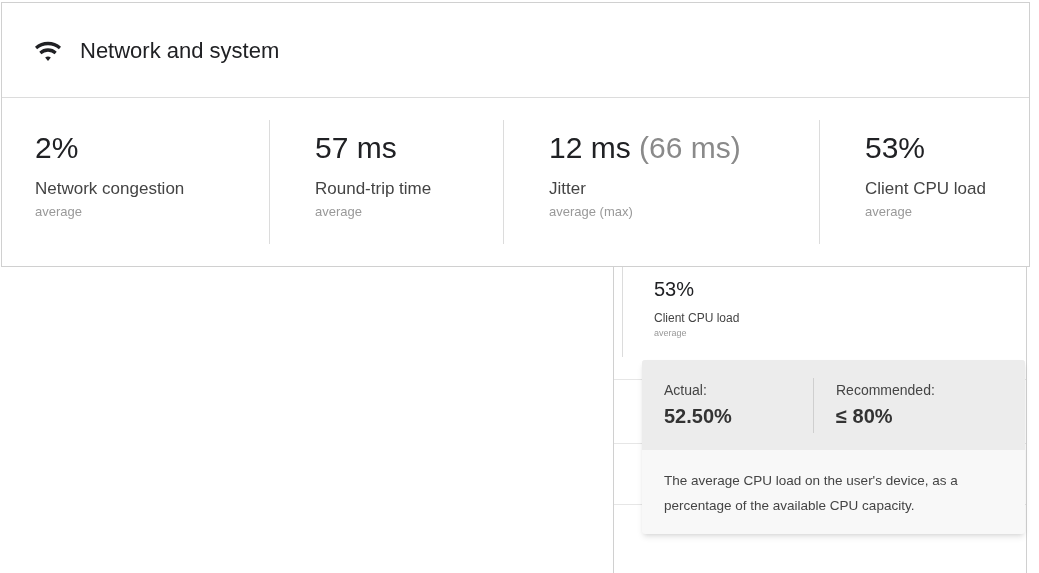 The width and height of the screenshot is (1039, 573). Describe the element at coordinates (686, 390) in the screenshot. I see `actual-label: Actual:` at that location.